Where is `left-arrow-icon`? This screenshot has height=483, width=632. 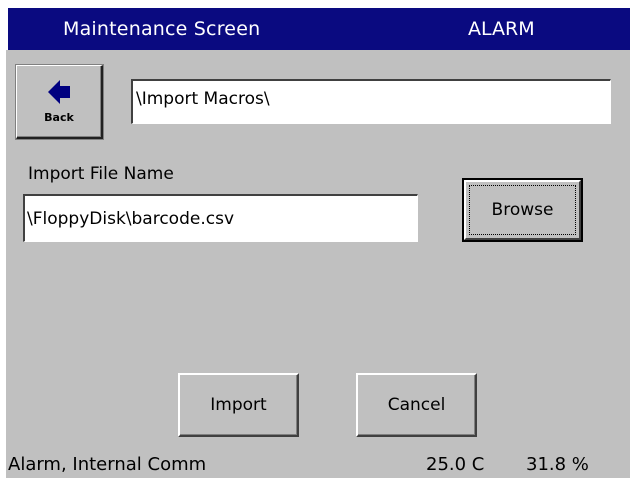 left-arrow-icon is located at coordinates (59, 92).